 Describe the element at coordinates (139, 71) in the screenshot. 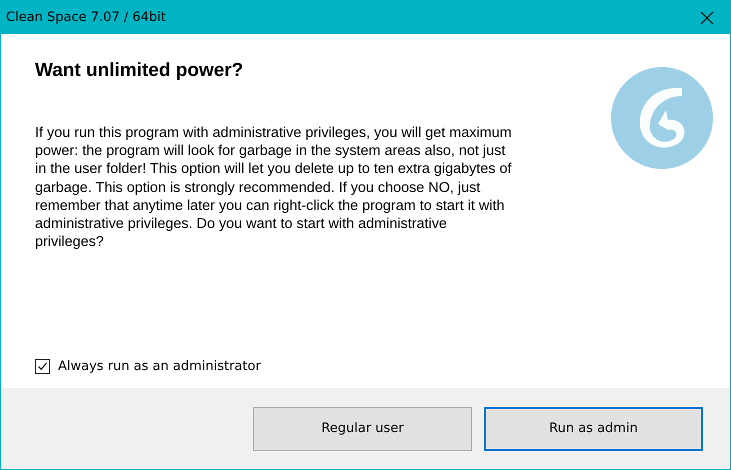

I see `dialog-heading: Want unlimited power?` at that location.